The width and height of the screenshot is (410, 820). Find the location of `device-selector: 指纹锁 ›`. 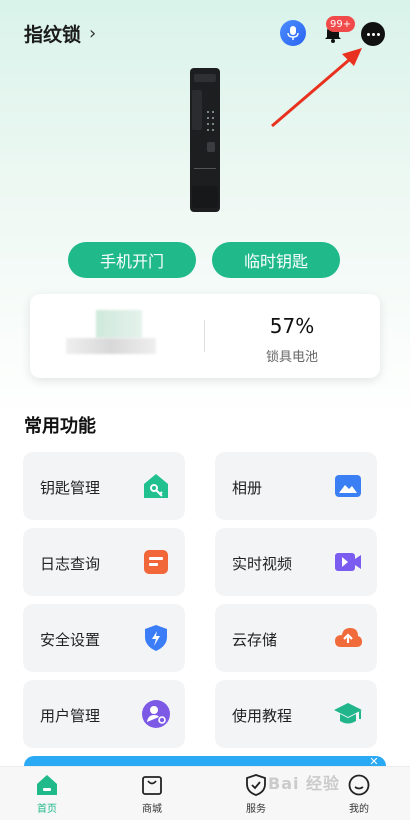

device-selector: 指纹锁 › is located at coordinates (60, 33).